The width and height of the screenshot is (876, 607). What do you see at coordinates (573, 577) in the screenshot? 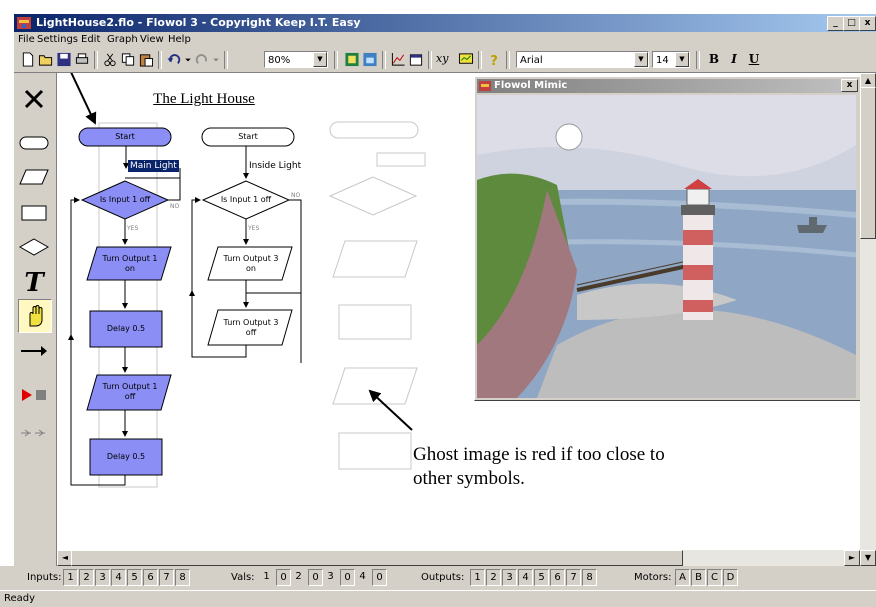
I see `output-7: 7` at bounding box center [573, 577].